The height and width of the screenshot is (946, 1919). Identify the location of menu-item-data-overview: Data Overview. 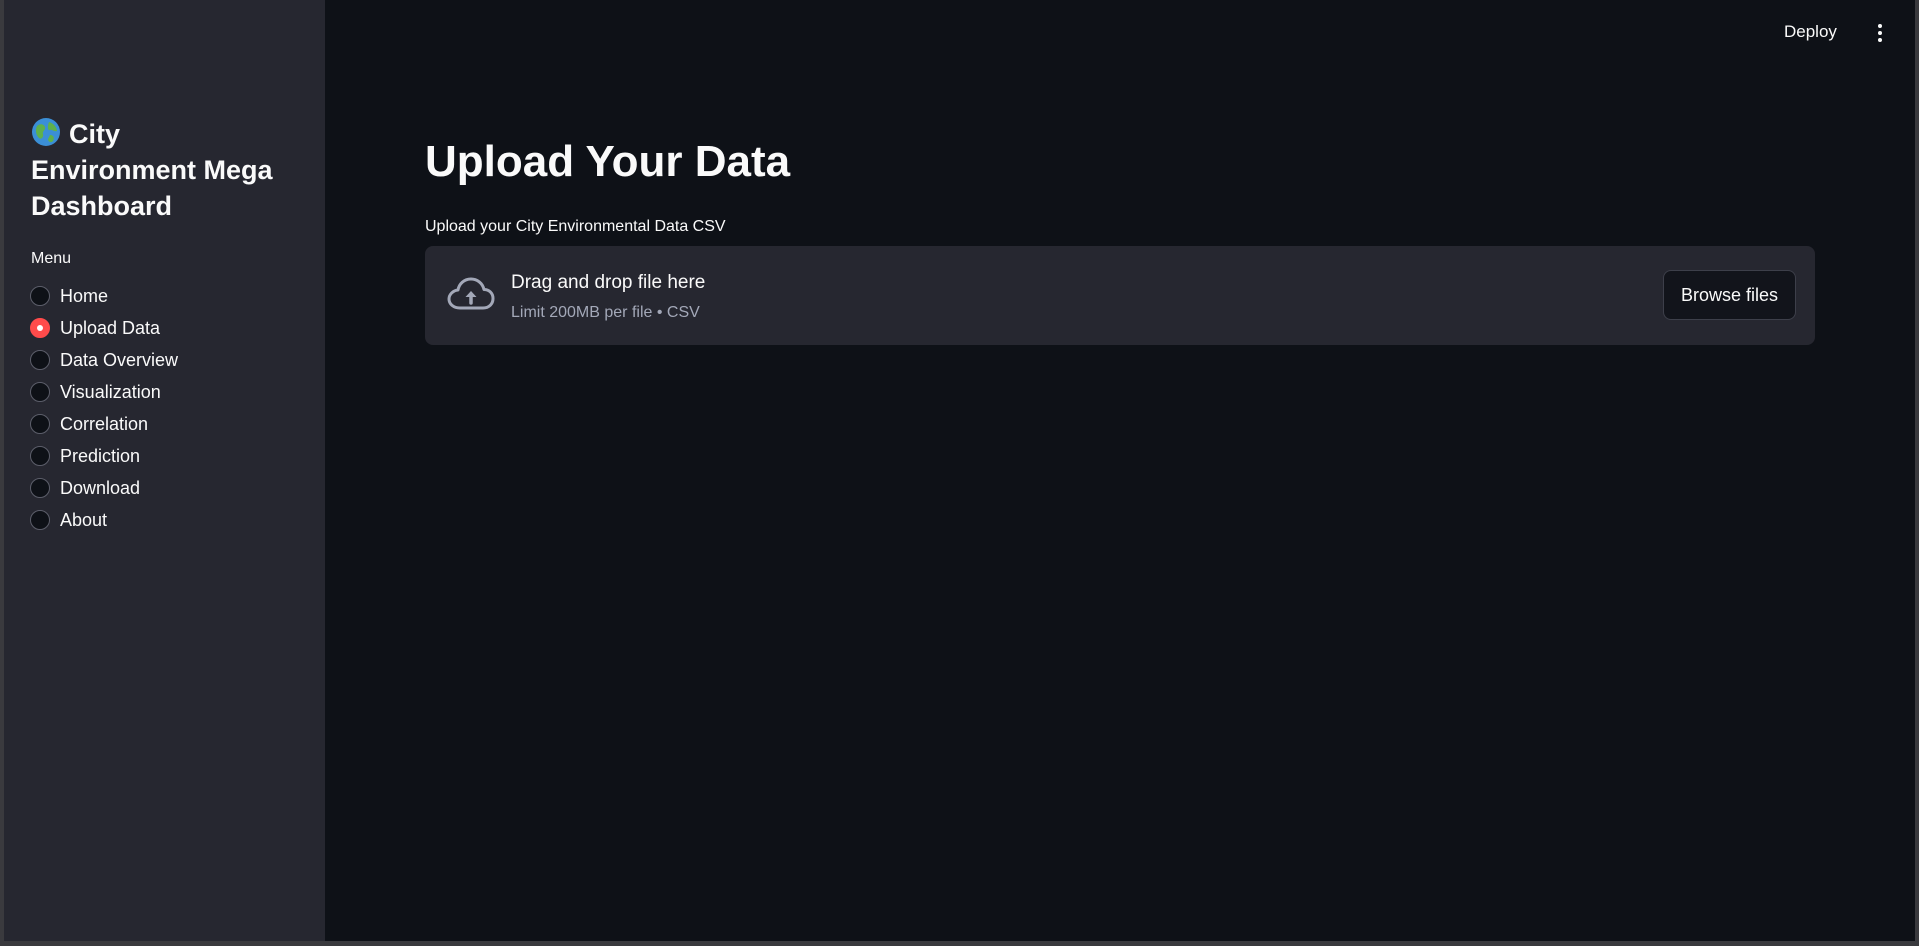
(160, 360).